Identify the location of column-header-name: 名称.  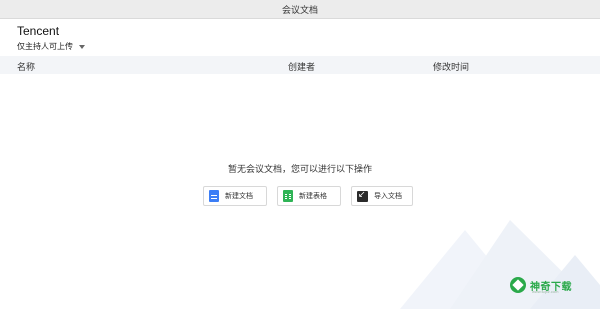
(26, 66).